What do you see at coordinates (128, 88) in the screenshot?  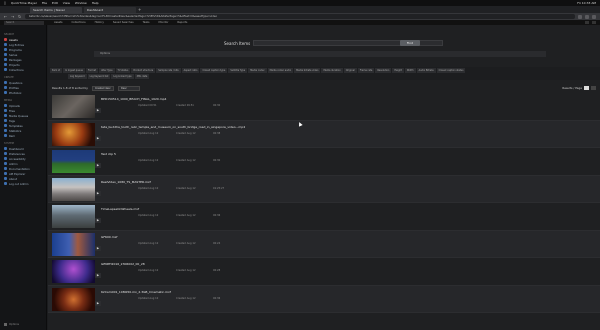 I see `sort-direction-select: Desc` at bounding box center [128, 88].